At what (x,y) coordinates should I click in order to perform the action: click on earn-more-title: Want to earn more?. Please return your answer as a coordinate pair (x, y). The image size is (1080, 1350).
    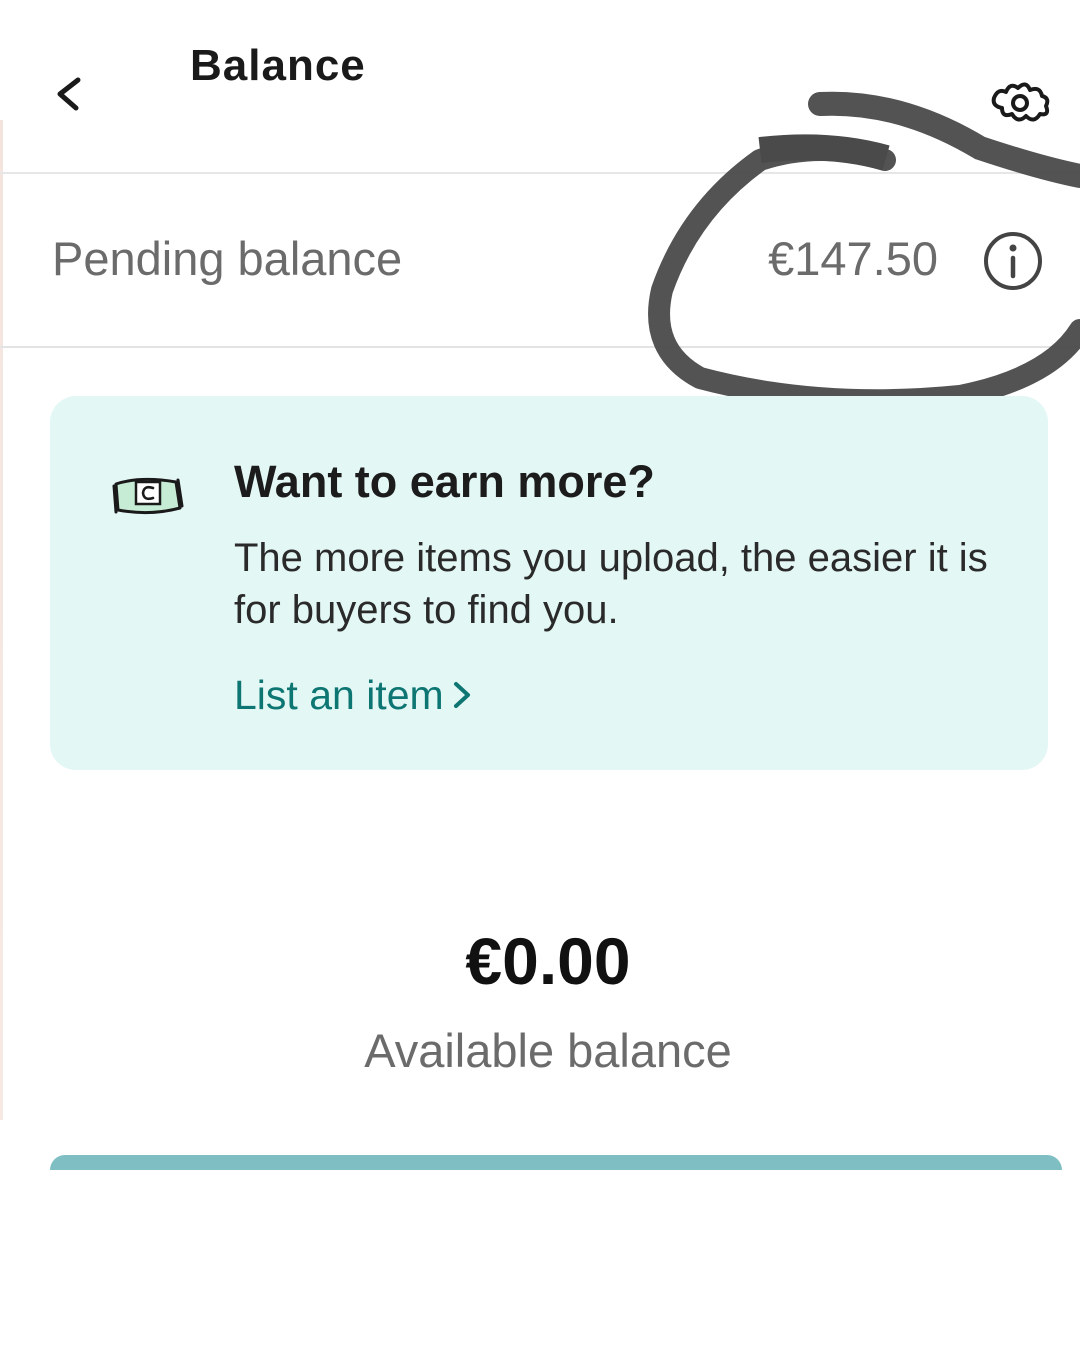
    Looking at the image, I should click on (444, 481).